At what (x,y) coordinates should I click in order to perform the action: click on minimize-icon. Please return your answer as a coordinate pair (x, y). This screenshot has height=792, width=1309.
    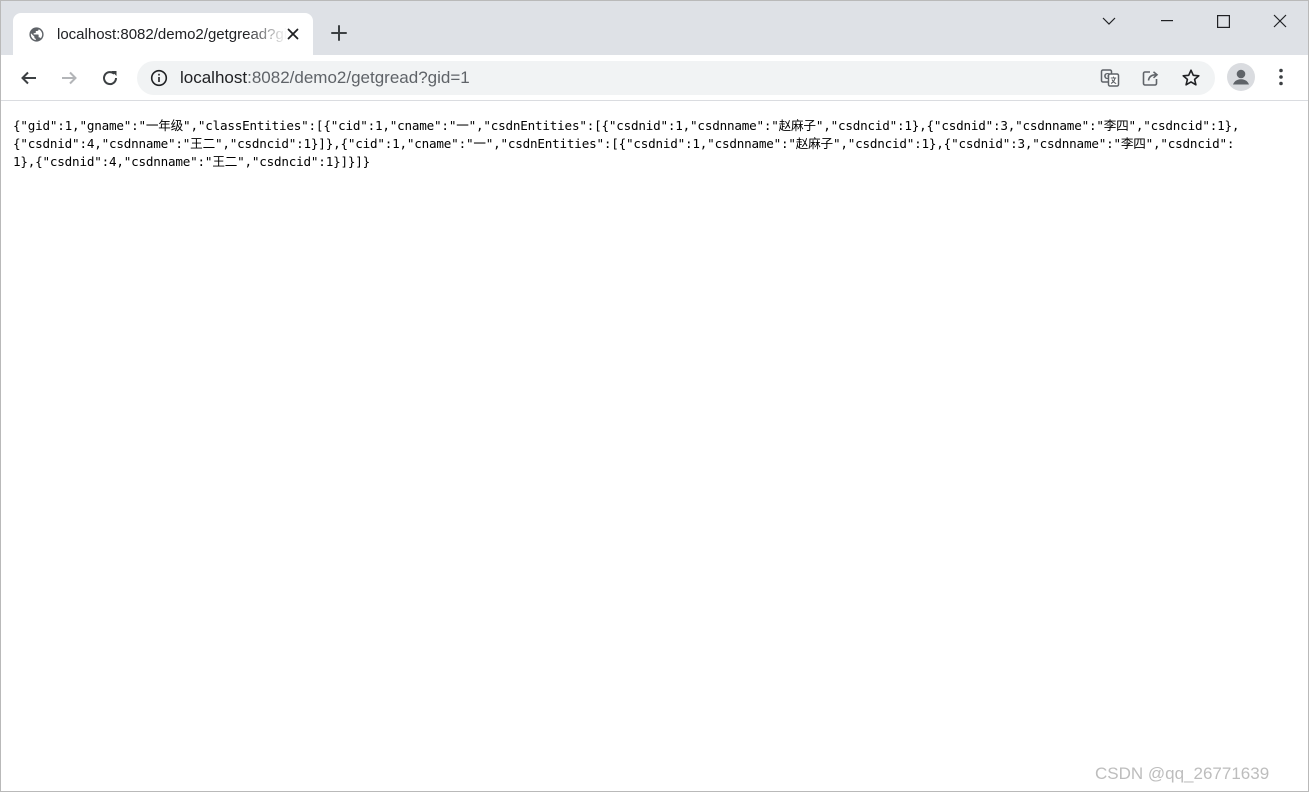
    Looking at the image, I should click on (1167, 21).